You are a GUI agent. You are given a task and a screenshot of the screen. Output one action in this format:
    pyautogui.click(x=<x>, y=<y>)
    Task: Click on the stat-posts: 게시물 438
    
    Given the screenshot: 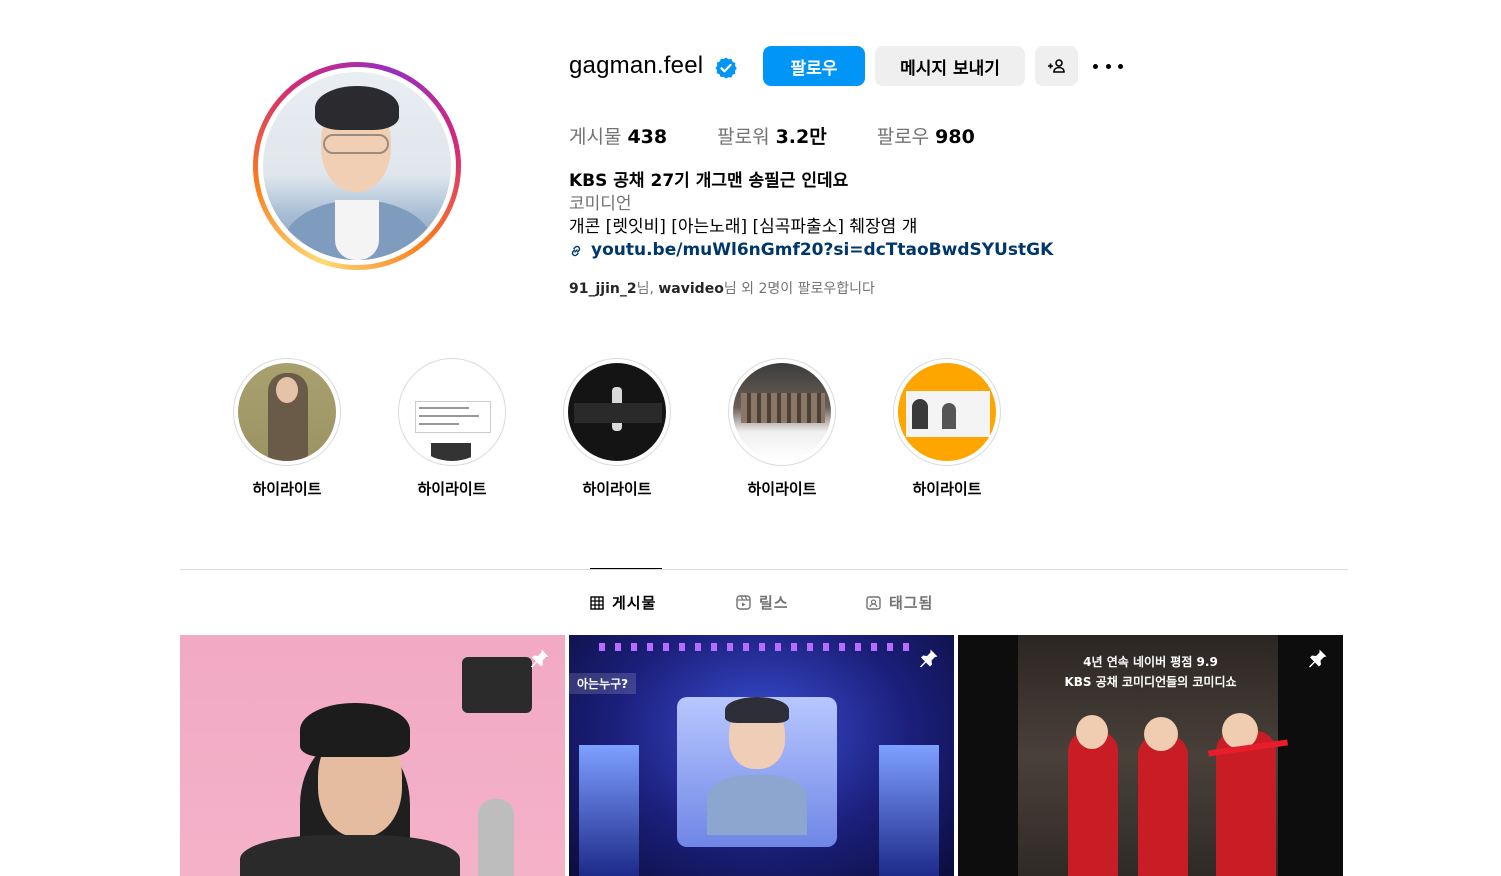 What is the action you would take?
    pyautogui.click(x=618, y=135)
    